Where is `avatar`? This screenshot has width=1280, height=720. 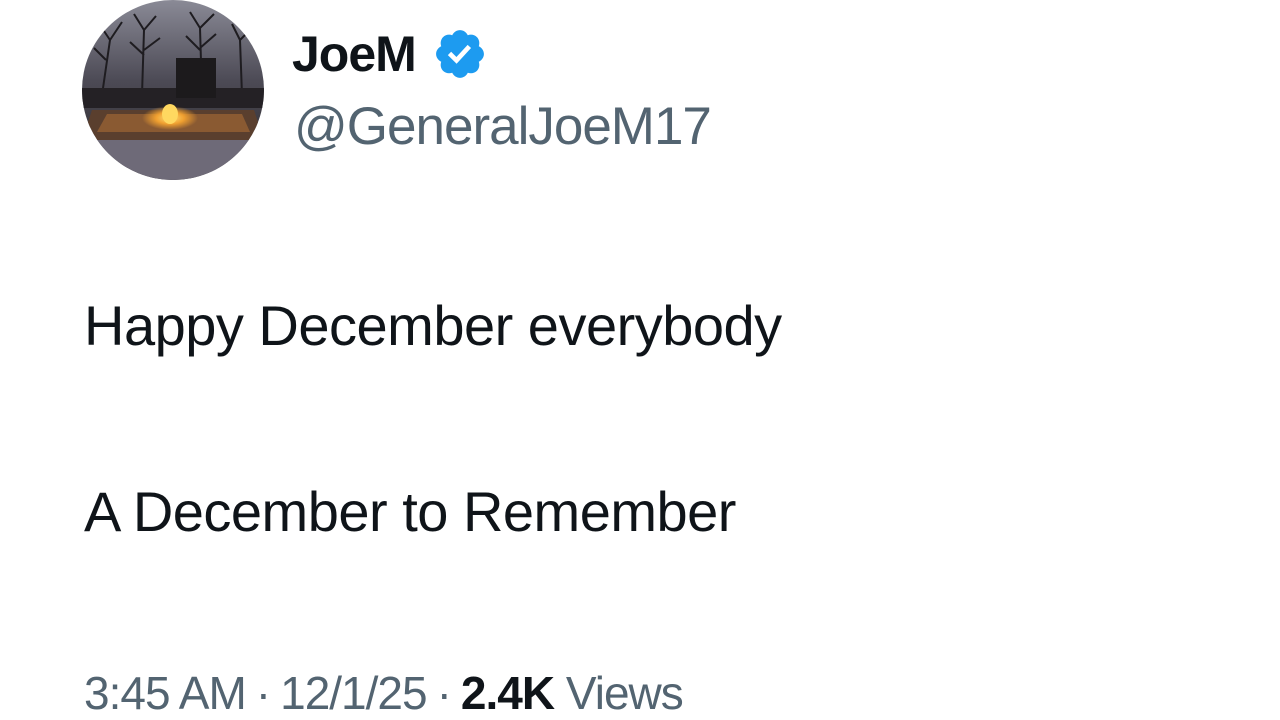
avatar is located at coordinates (173, 90).